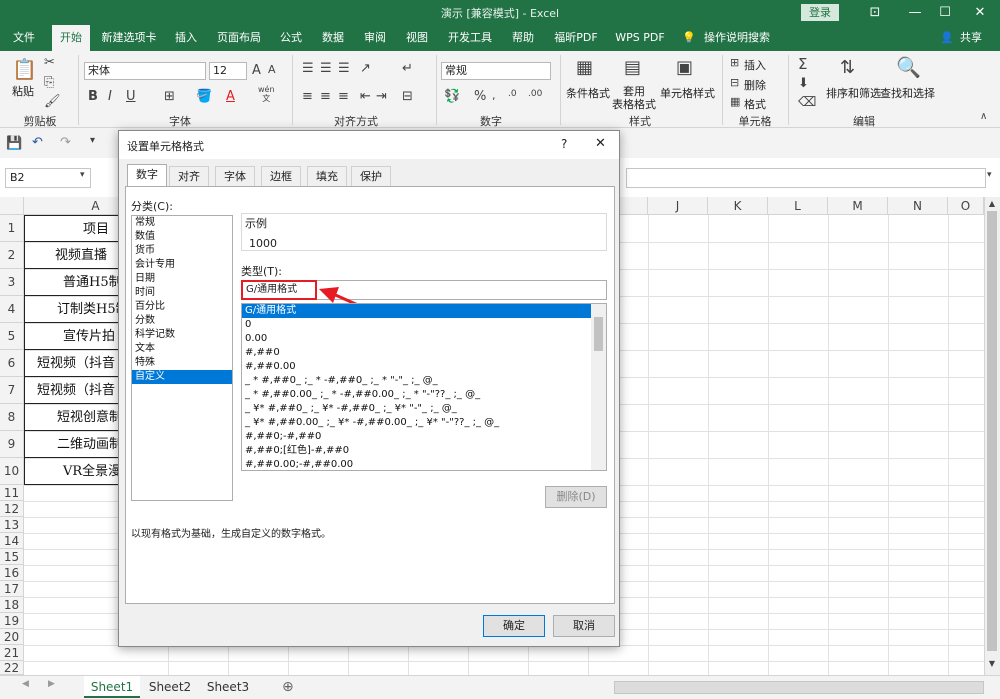  I want to click on formula-input, so click(806, 178).